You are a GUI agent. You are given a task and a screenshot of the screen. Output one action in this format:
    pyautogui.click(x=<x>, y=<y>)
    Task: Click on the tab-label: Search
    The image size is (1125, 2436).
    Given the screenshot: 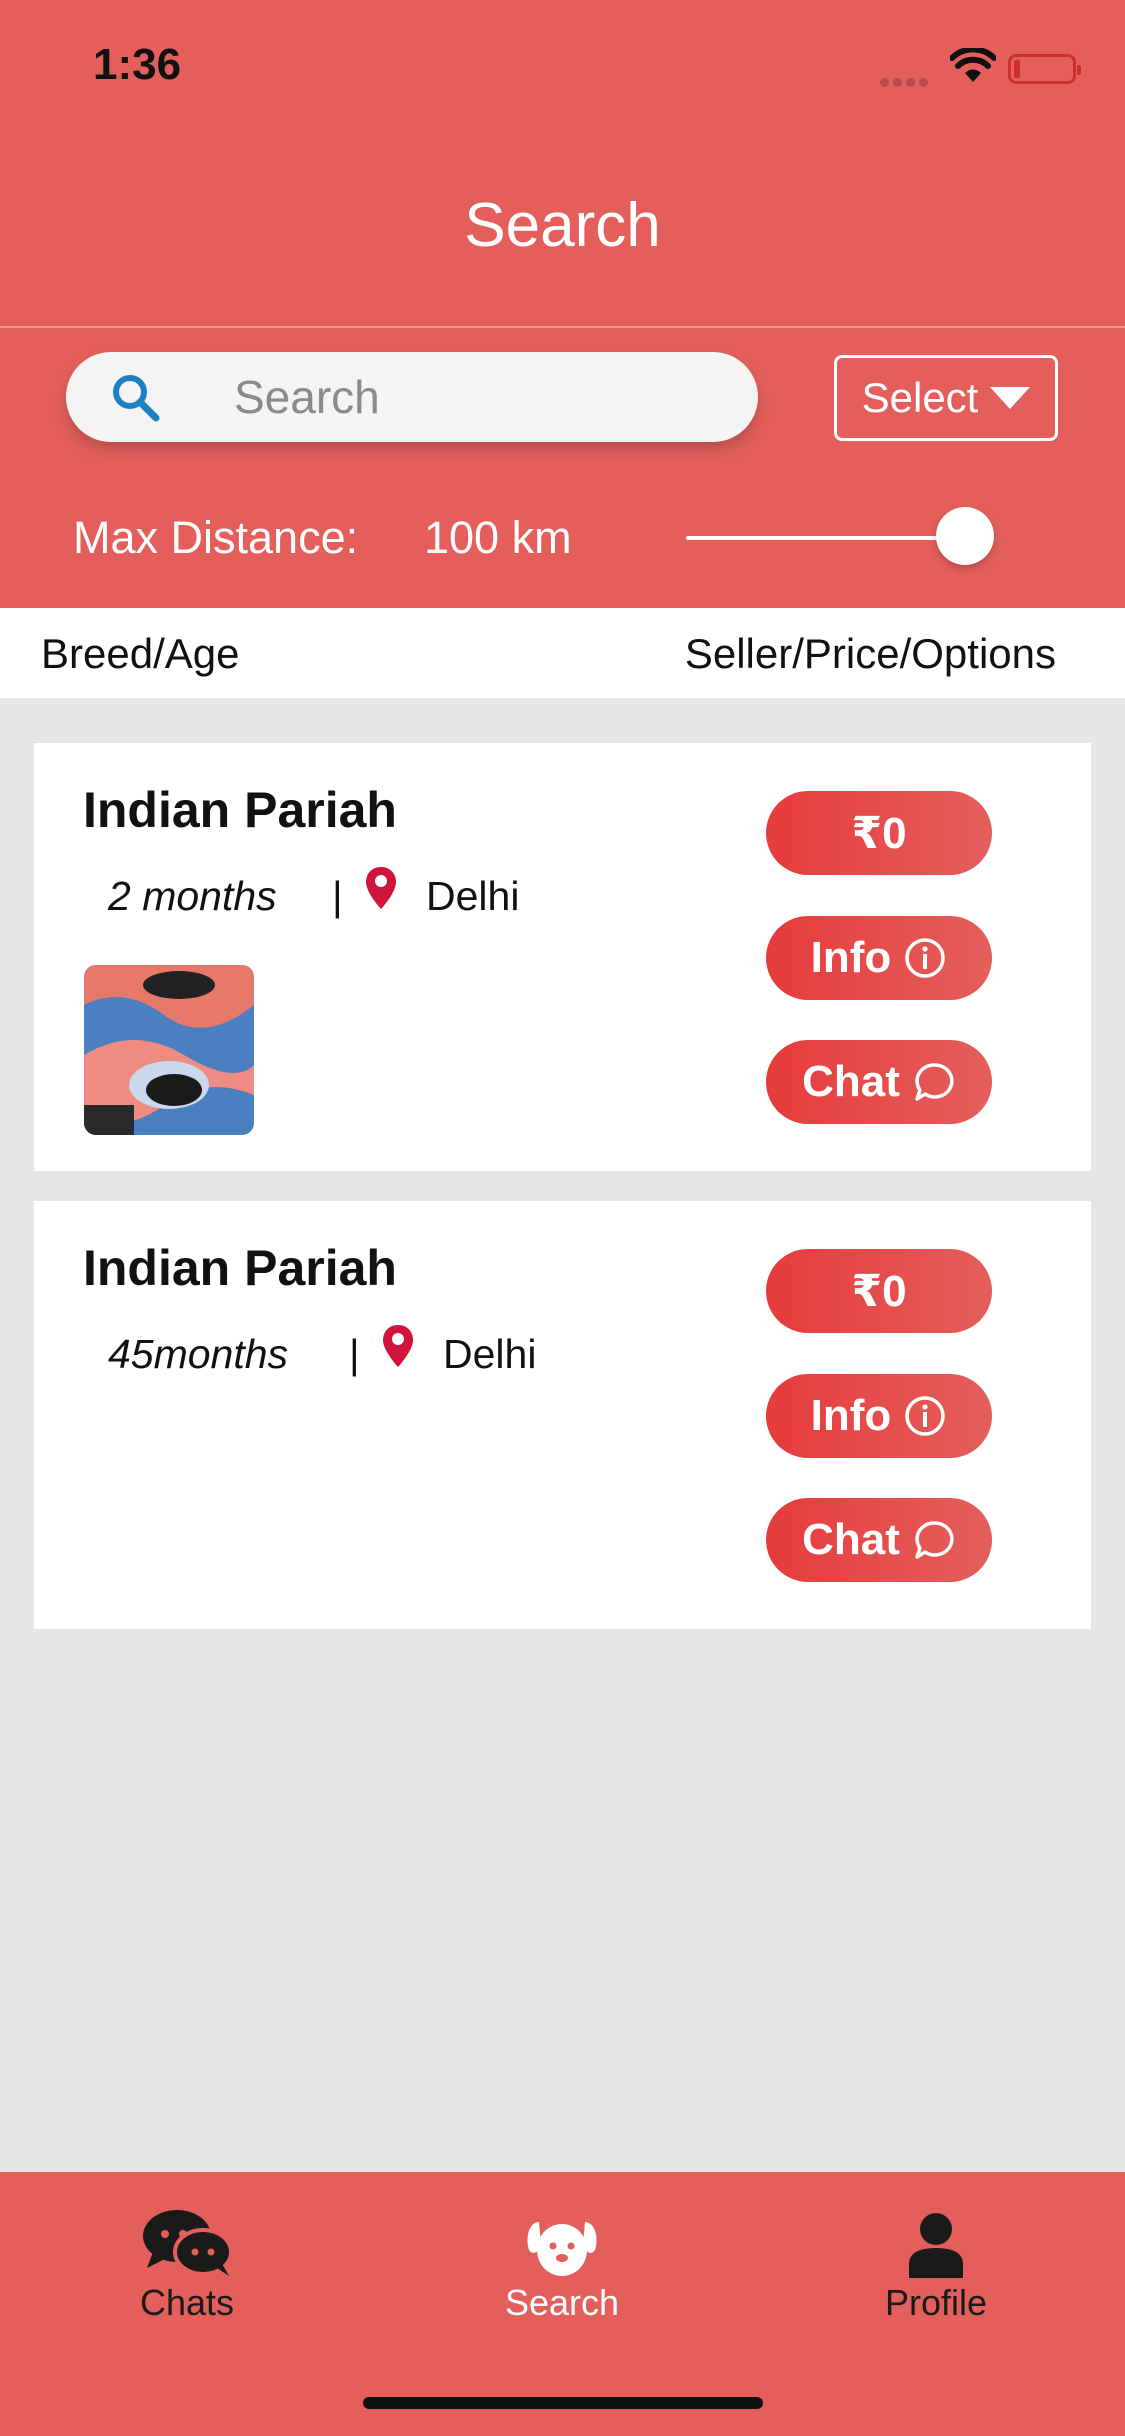 What is the action you would take?
    pyautogui.click(x=562, y=2302)
    